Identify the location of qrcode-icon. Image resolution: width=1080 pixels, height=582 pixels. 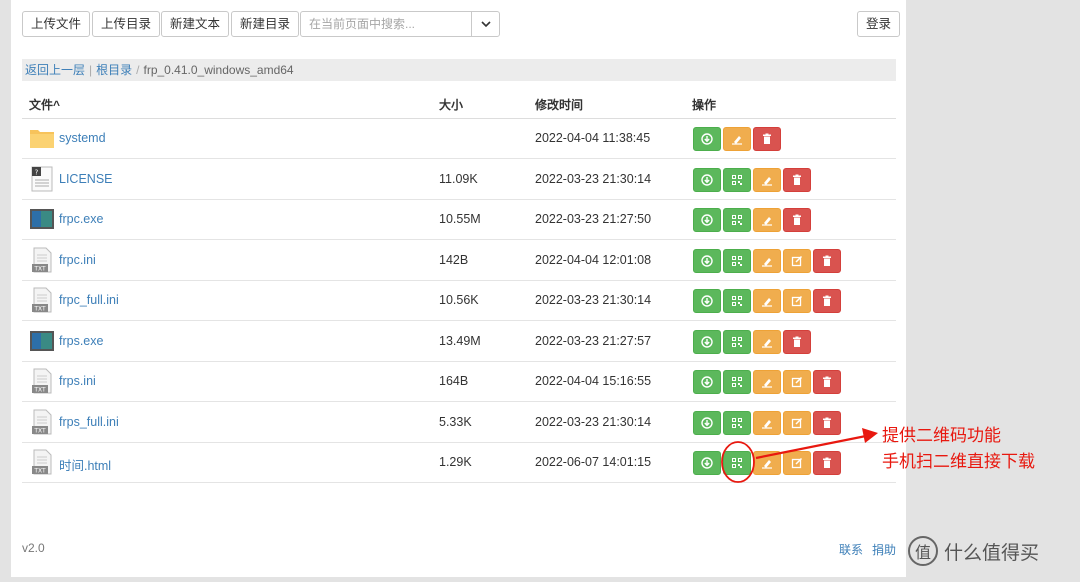
(737, 220).